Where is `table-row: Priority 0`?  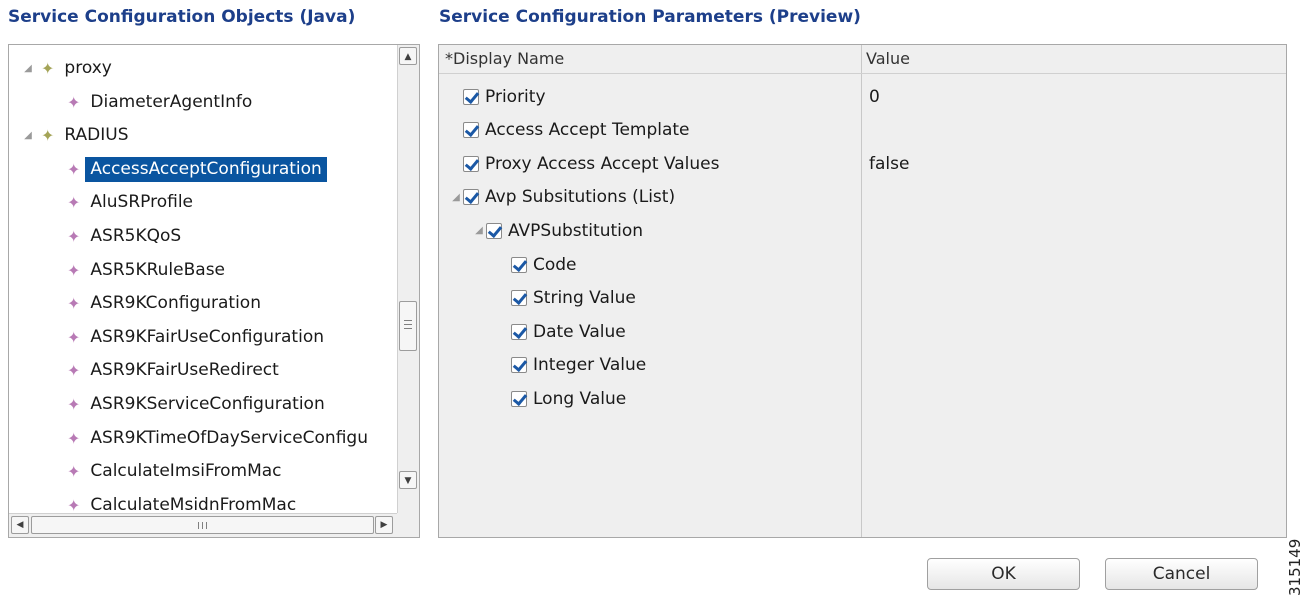
table-row: Priority 0 is located at coordinates (862, 96).